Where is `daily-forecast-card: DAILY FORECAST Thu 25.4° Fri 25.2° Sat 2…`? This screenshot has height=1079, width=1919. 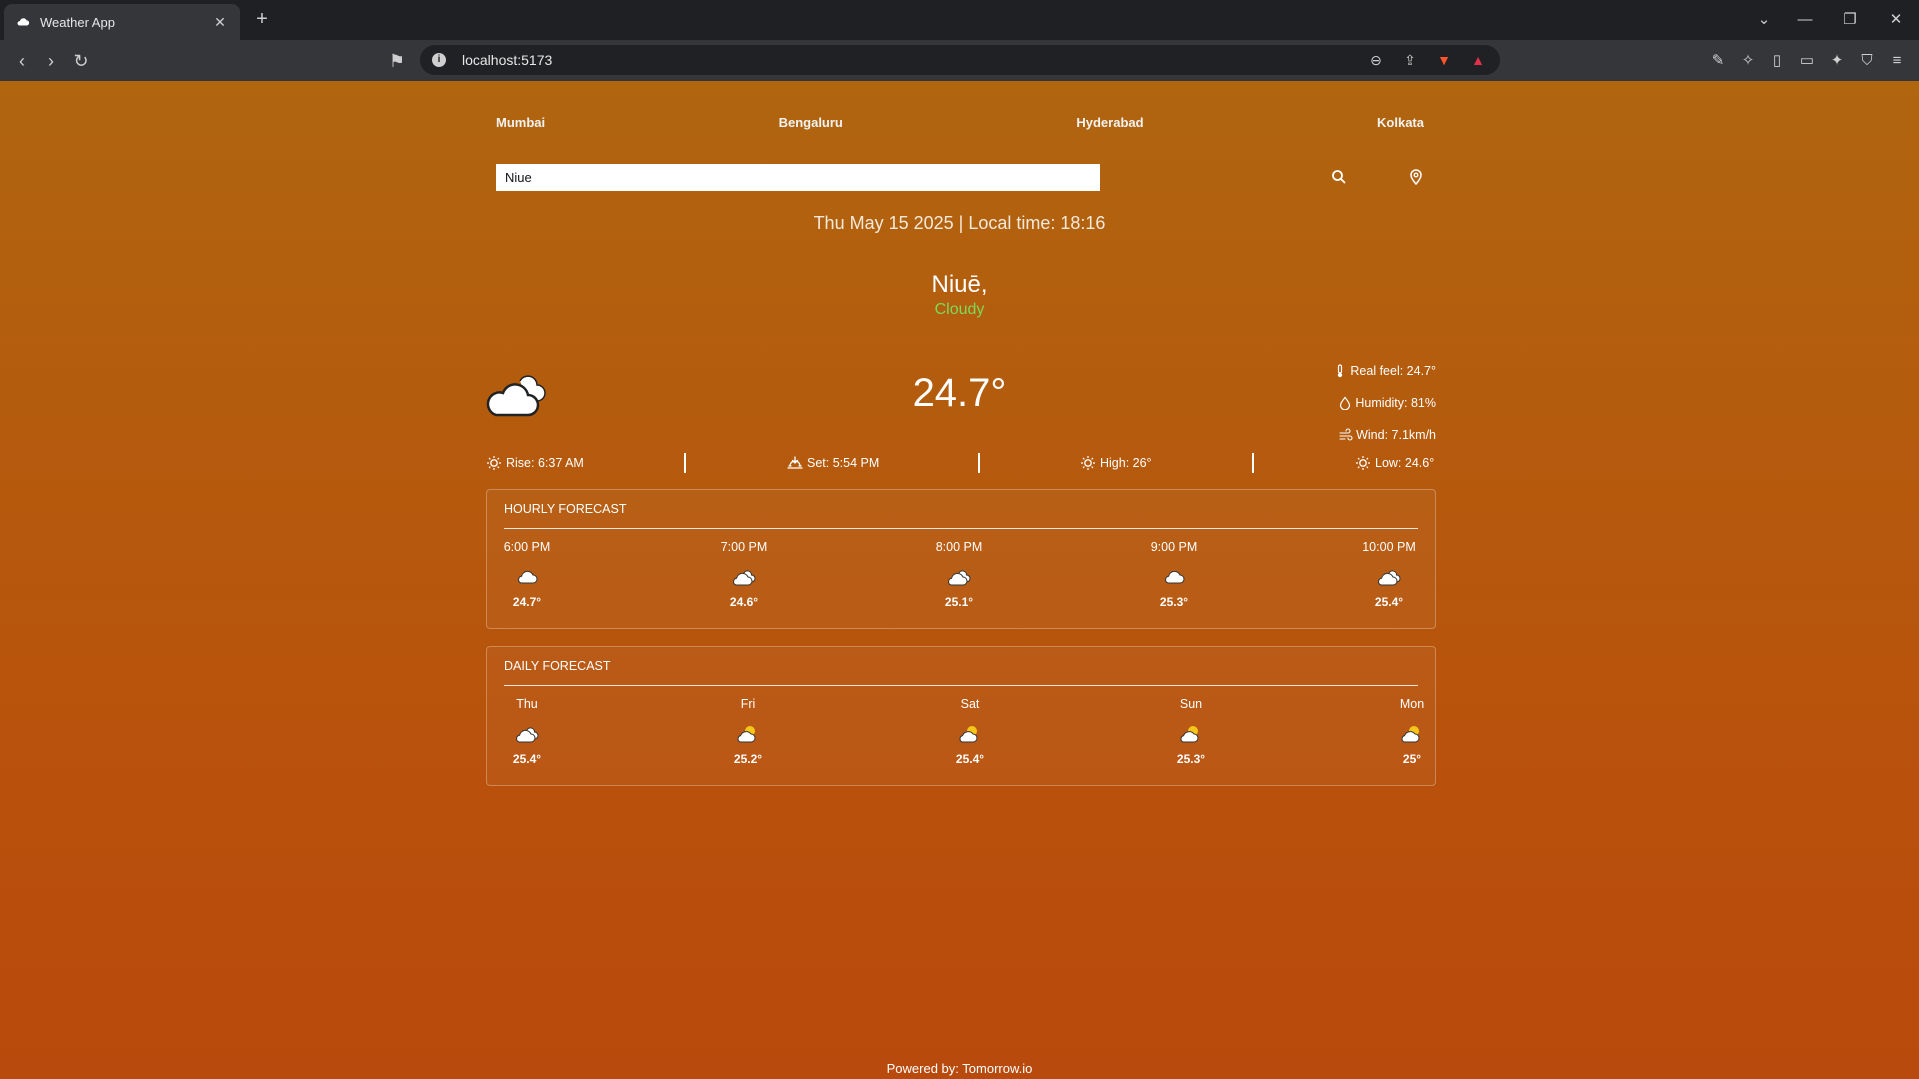 daily-forecast-card: DAILY FORECAST Thu 25.4° Fri 25.2° Sat 2… is located at coordinates (961, 716).